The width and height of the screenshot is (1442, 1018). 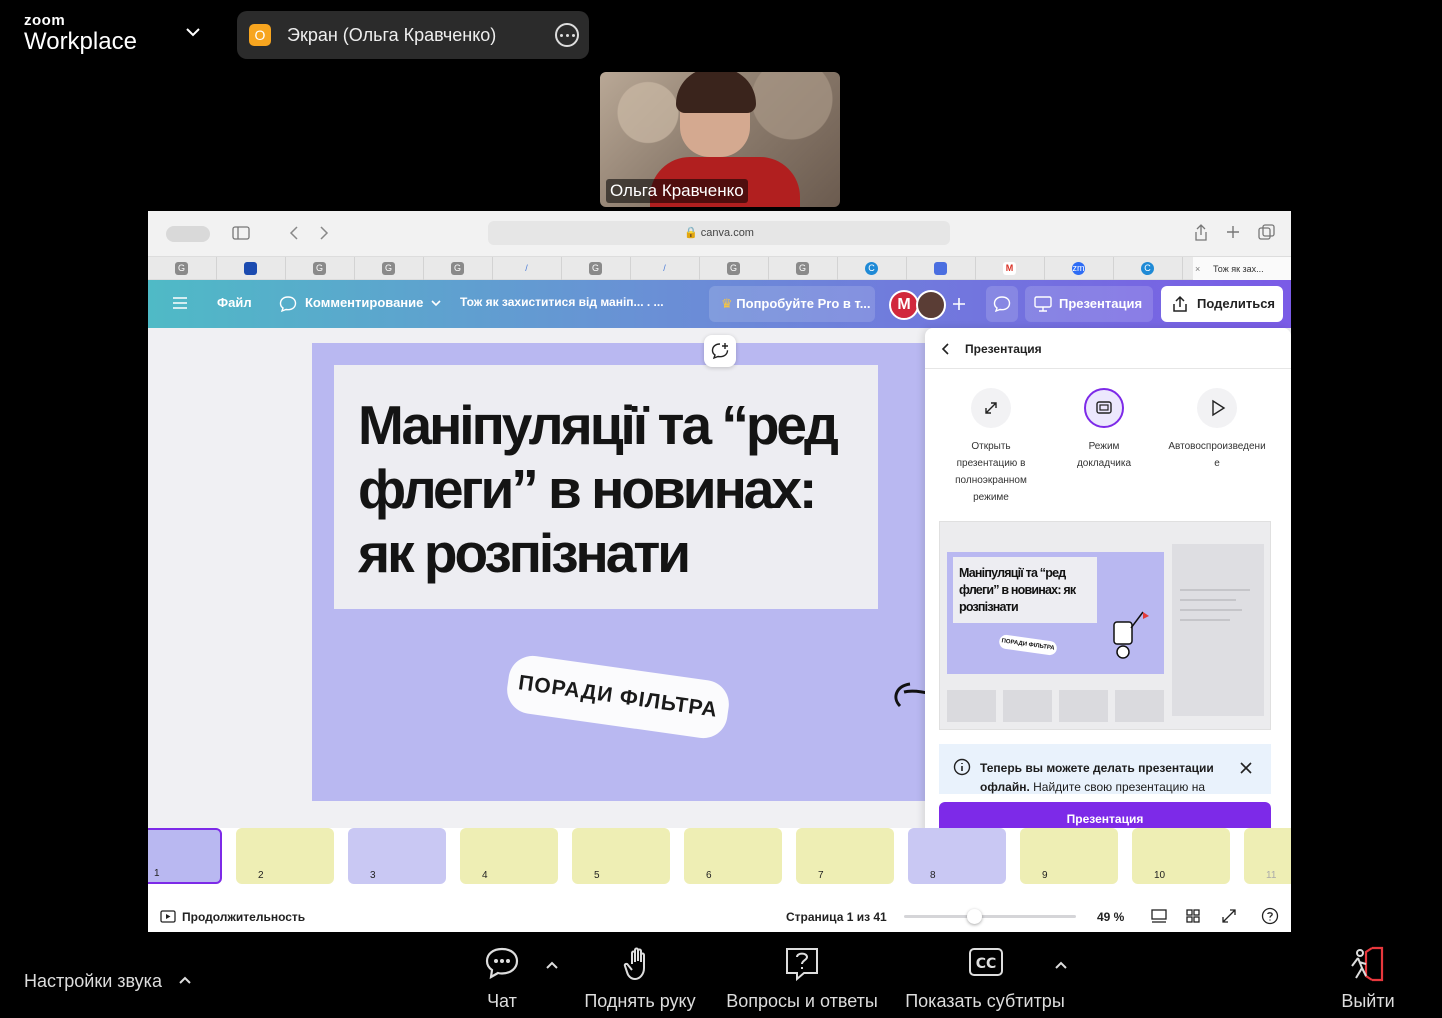 What do you see at coordinates (621, 856) in the screenshot?
I see `slide-thumbnail: 5` at bounding box center [621, 856].